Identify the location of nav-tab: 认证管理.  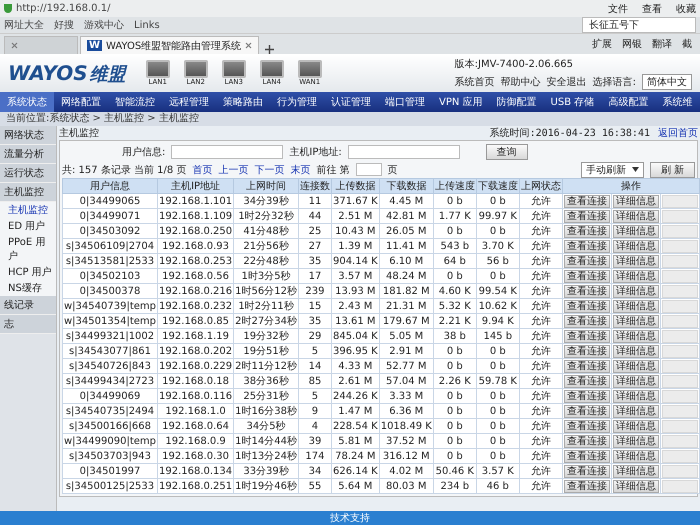
(351, 102).